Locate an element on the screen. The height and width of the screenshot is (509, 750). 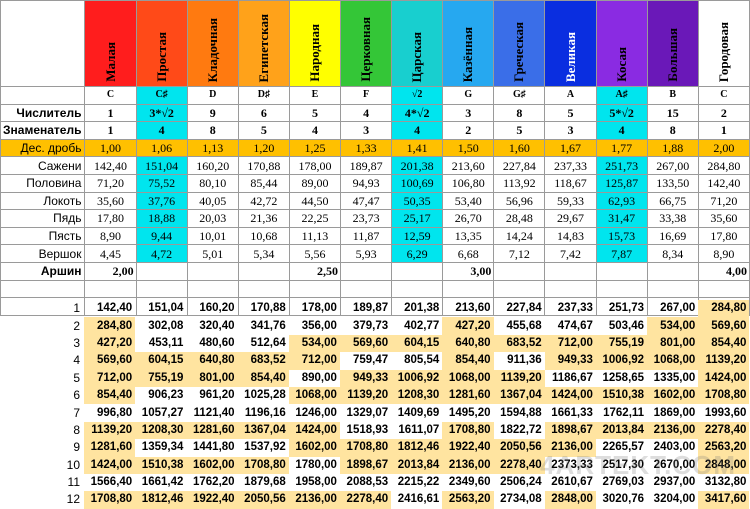
value-cell: 22,25 is located at coordinates (315, 218).